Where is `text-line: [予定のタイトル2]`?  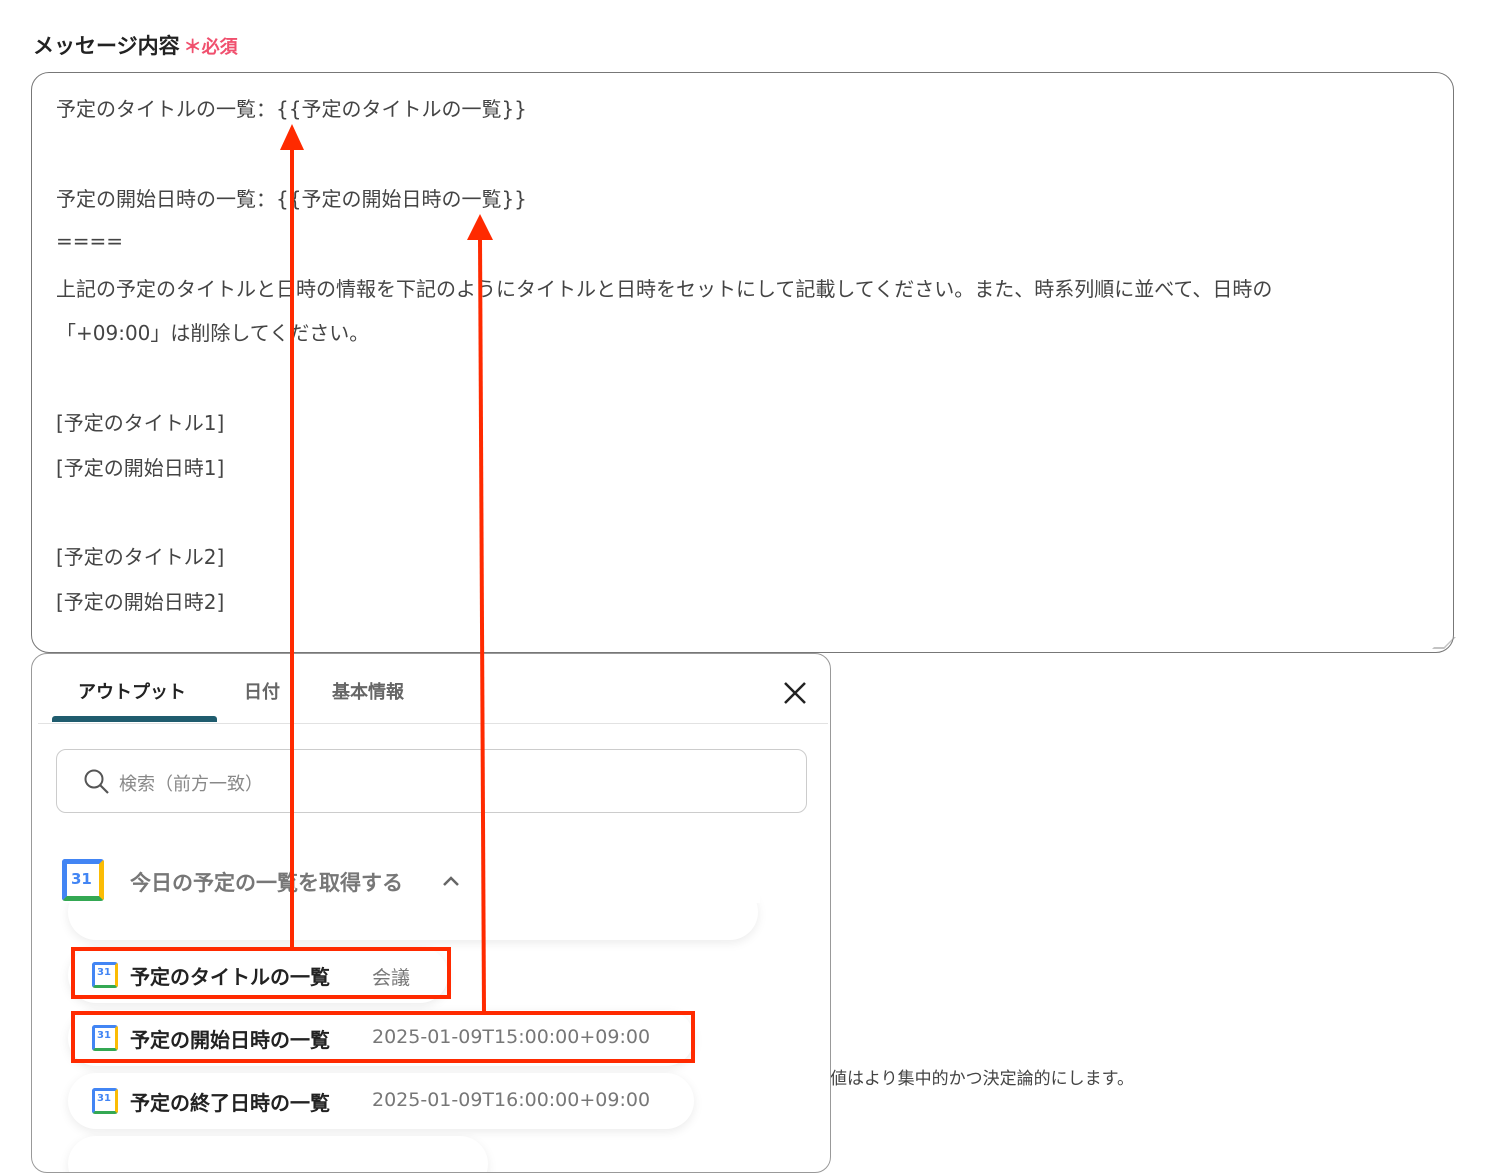 text-line: [予定のタイトル2] is located at coordinates (140, 557).